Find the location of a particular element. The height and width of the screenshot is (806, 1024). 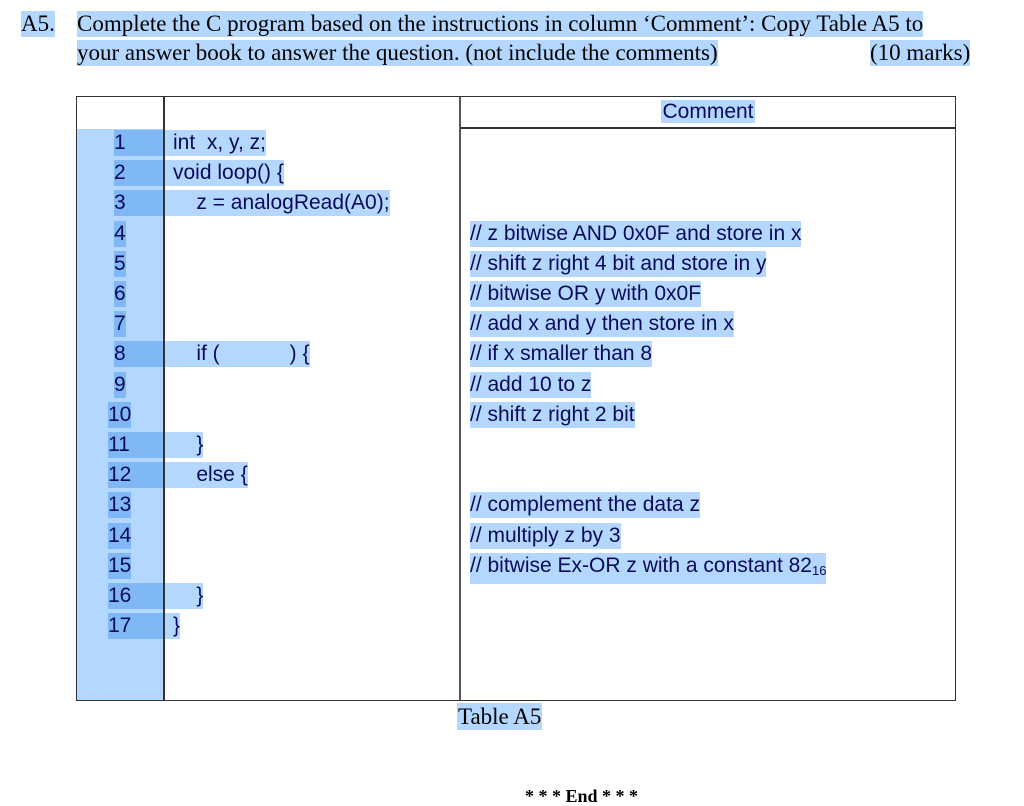

line-number: 9 is located at coordinates (120, 384).